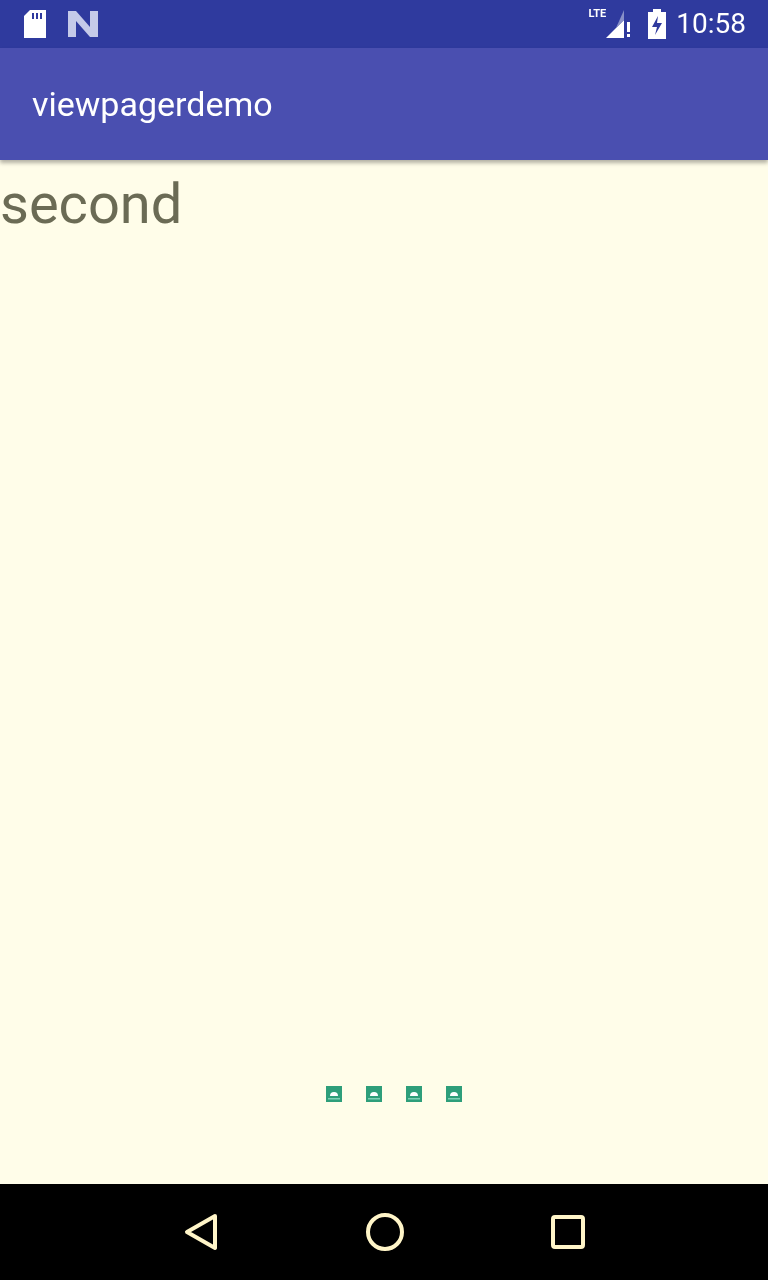 Image resolution: width=768 pixels, height=1280 pixels. I want to click on page-label: second, so click(92, 204).